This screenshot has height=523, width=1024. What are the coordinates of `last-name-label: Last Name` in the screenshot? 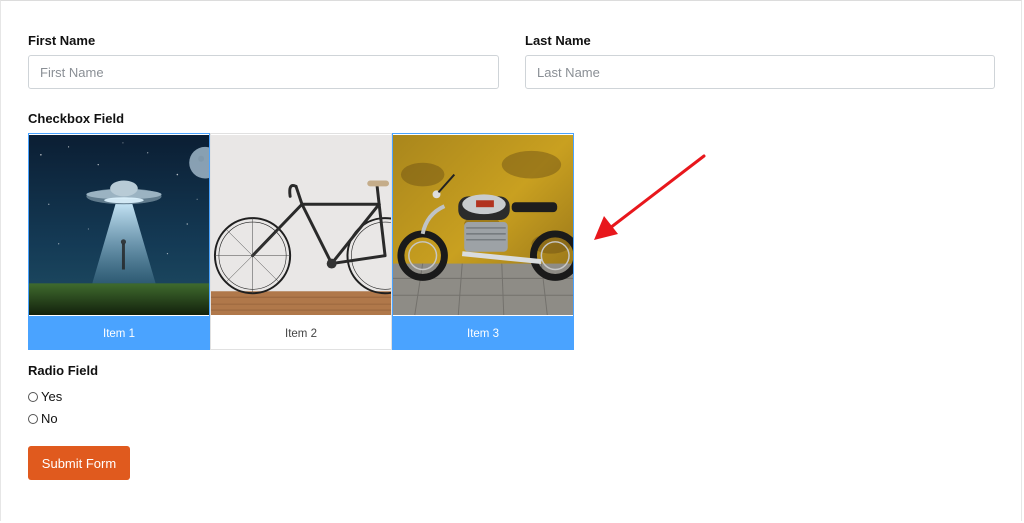 It's located at (558, 40).